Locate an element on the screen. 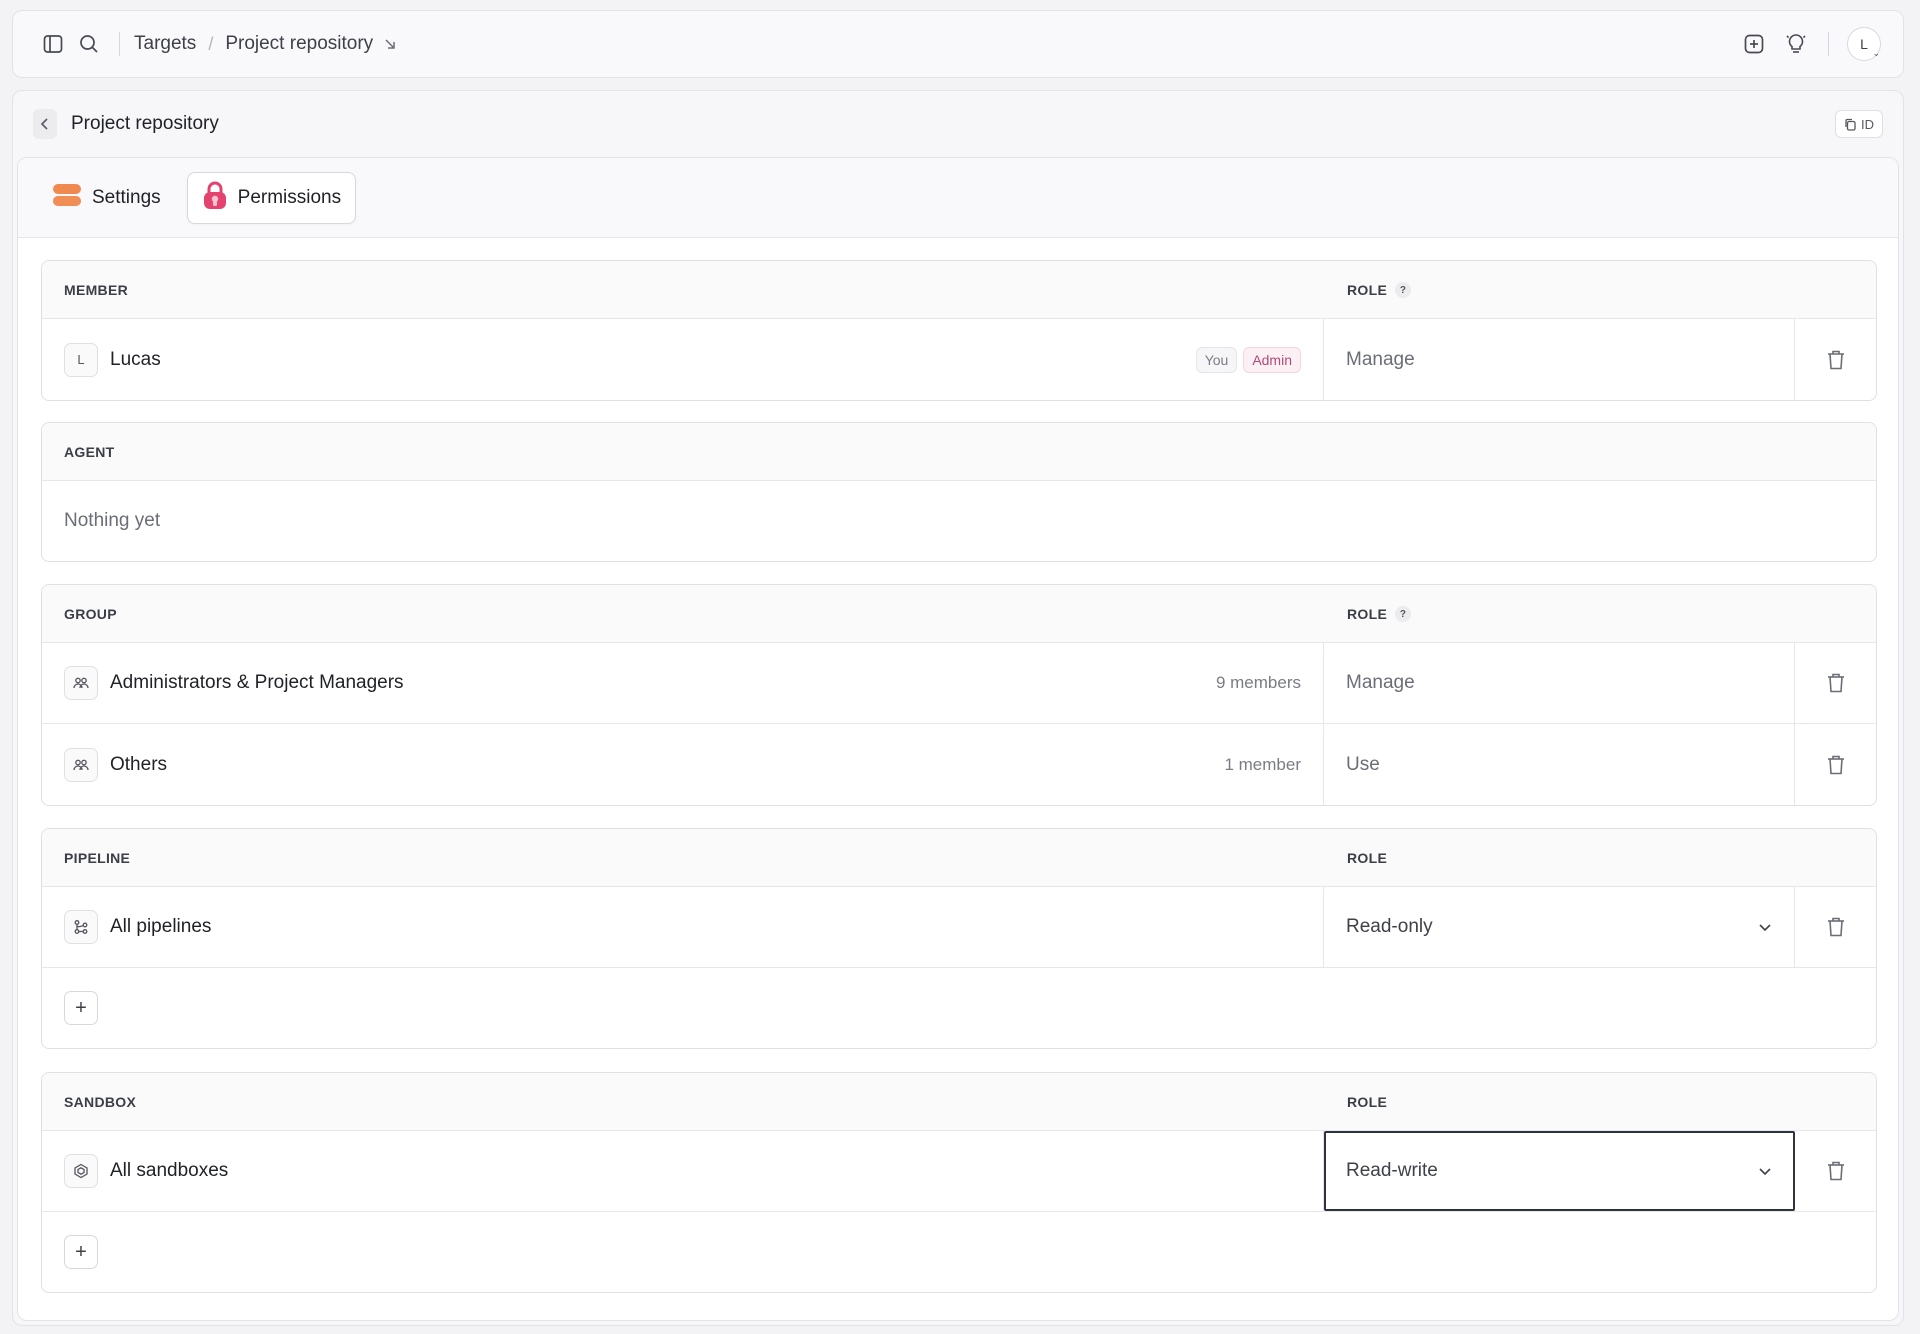  tab-bar: Settings Permissions is located at coordinates (958, 198).